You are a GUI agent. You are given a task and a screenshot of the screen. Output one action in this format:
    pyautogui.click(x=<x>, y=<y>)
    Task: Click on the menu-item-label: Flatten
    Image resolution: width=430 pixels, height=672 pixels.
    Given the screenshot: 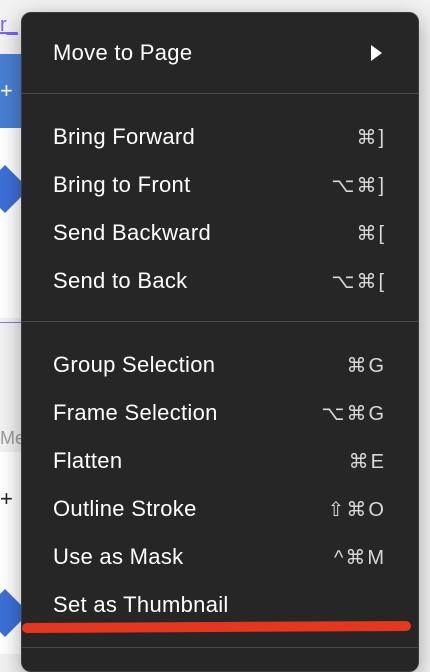 What is the action you would take?
    pyautogui.click(x=88, y=460)
    